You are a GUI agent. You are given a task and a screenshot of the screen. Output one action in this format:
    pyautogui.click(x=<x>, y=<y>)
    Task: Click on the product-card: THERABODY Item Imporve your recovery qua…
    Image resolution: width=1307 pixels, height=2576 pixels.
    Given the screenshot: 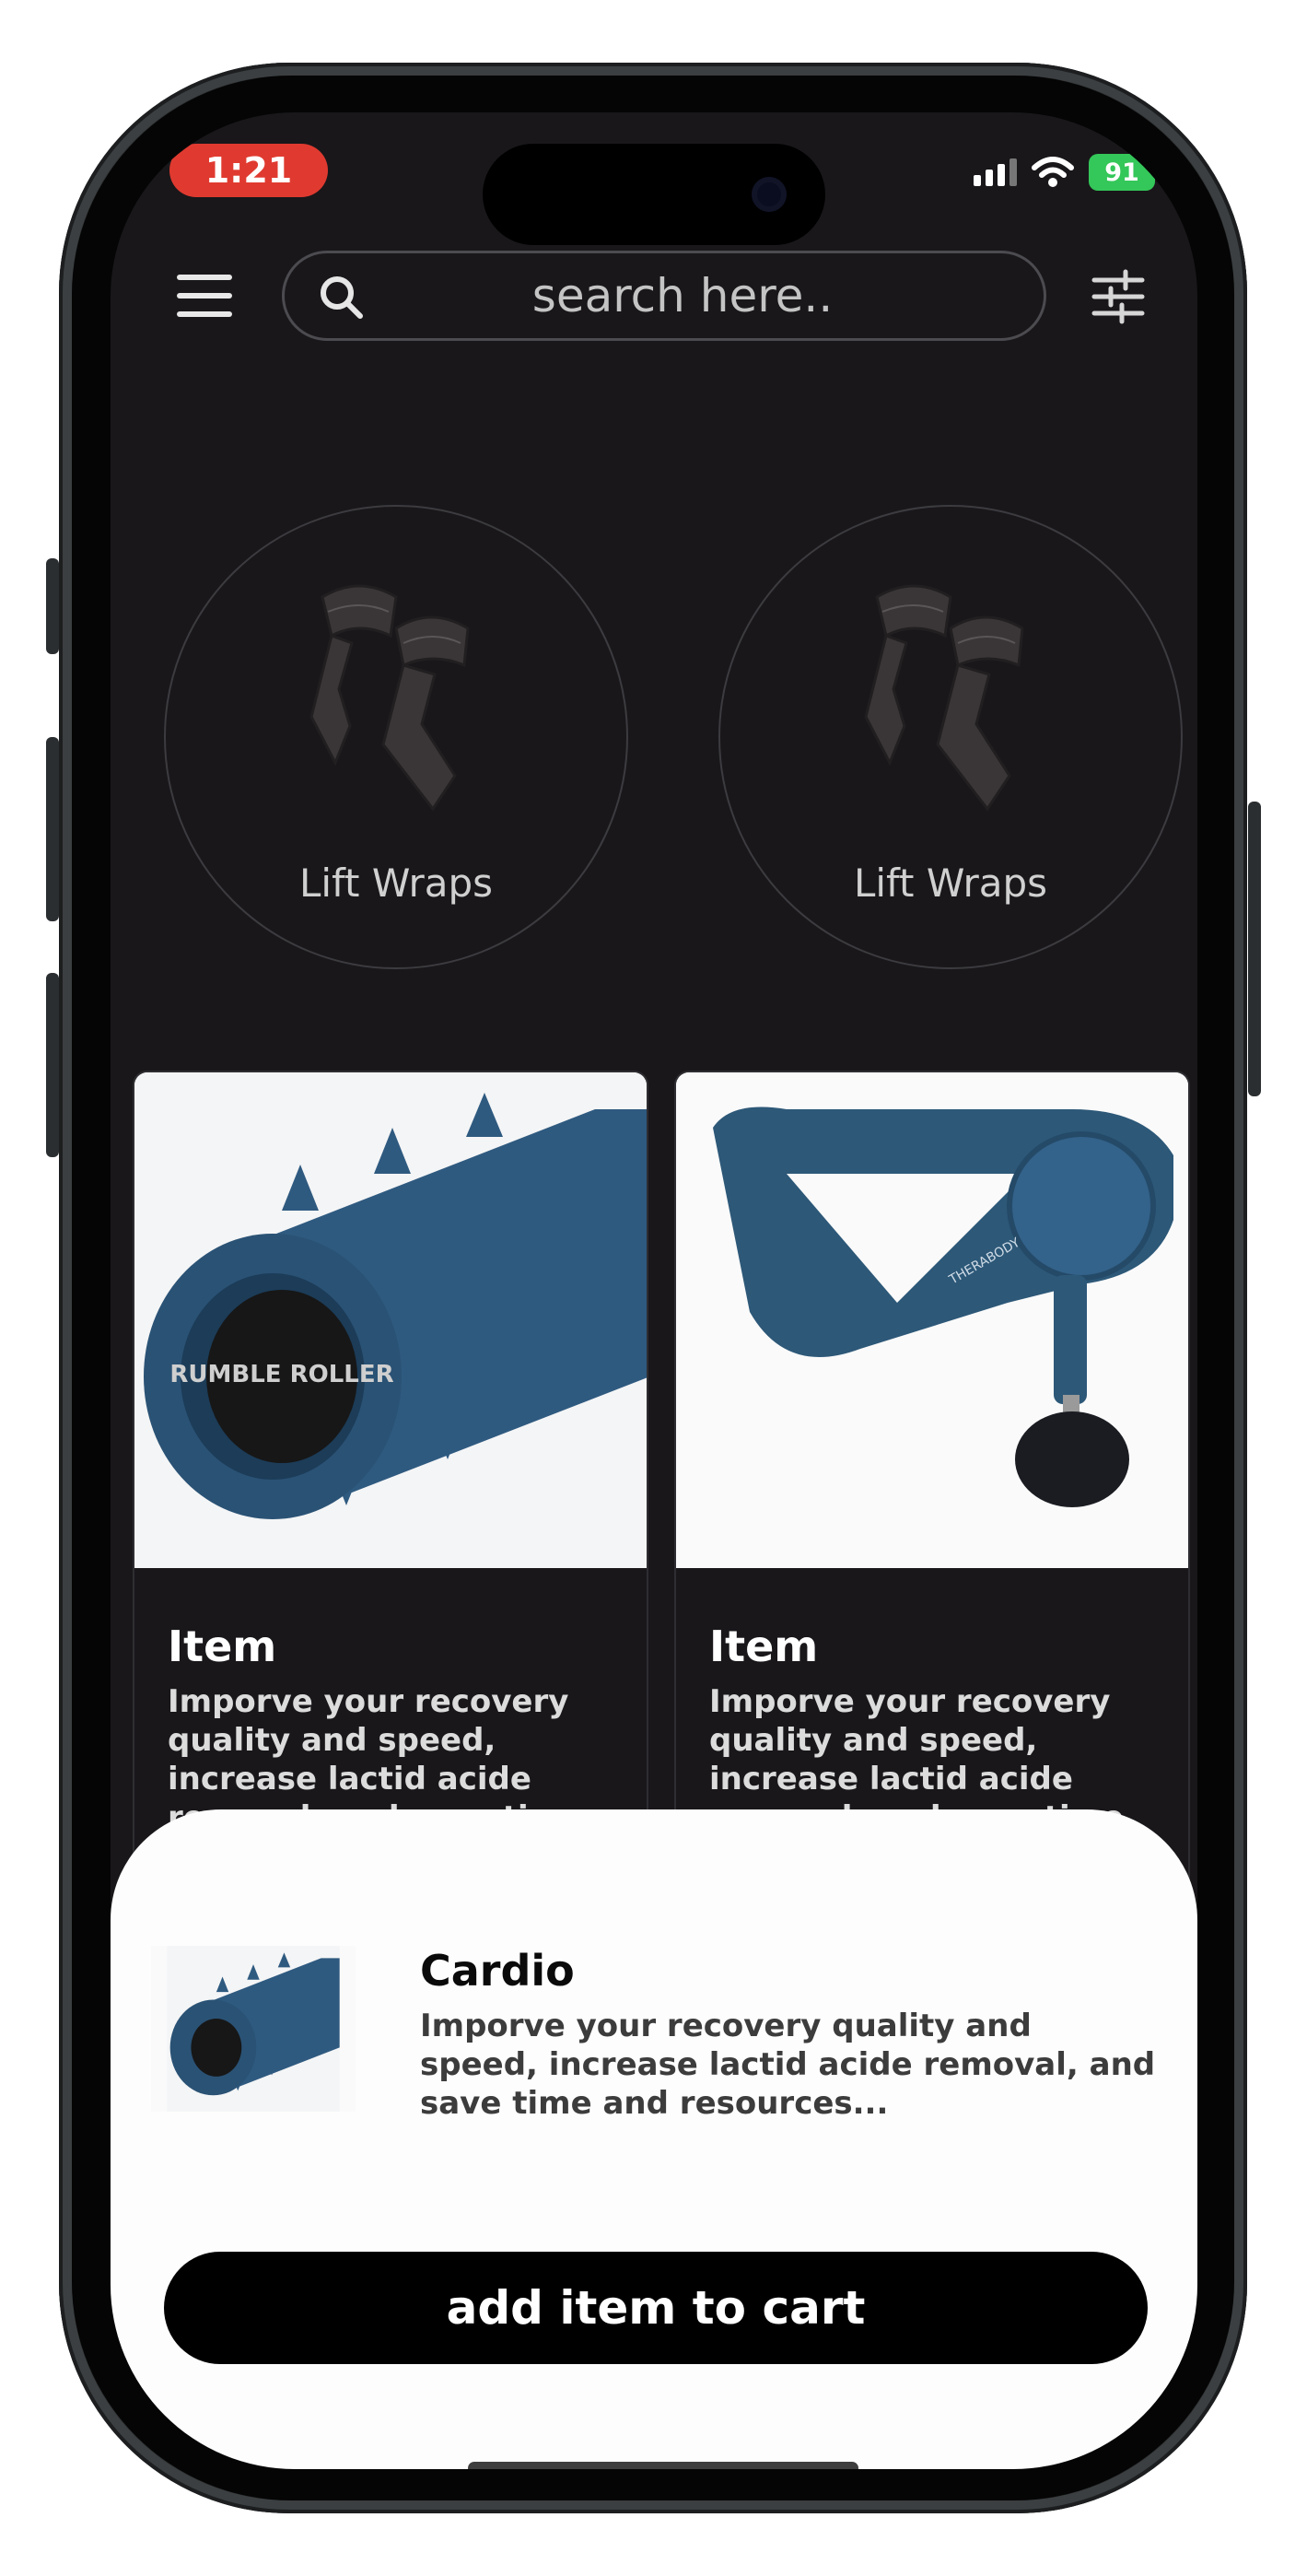 What is the action you would take?
    pyautogui.click(x=932, y=1485)
    